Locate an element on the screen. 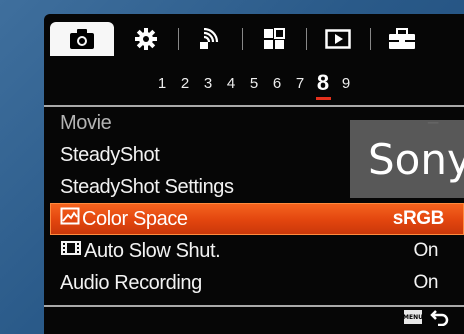 The image size is (464, 334). menu-item-label: Audio Recording is located at coordinates (131, 282).